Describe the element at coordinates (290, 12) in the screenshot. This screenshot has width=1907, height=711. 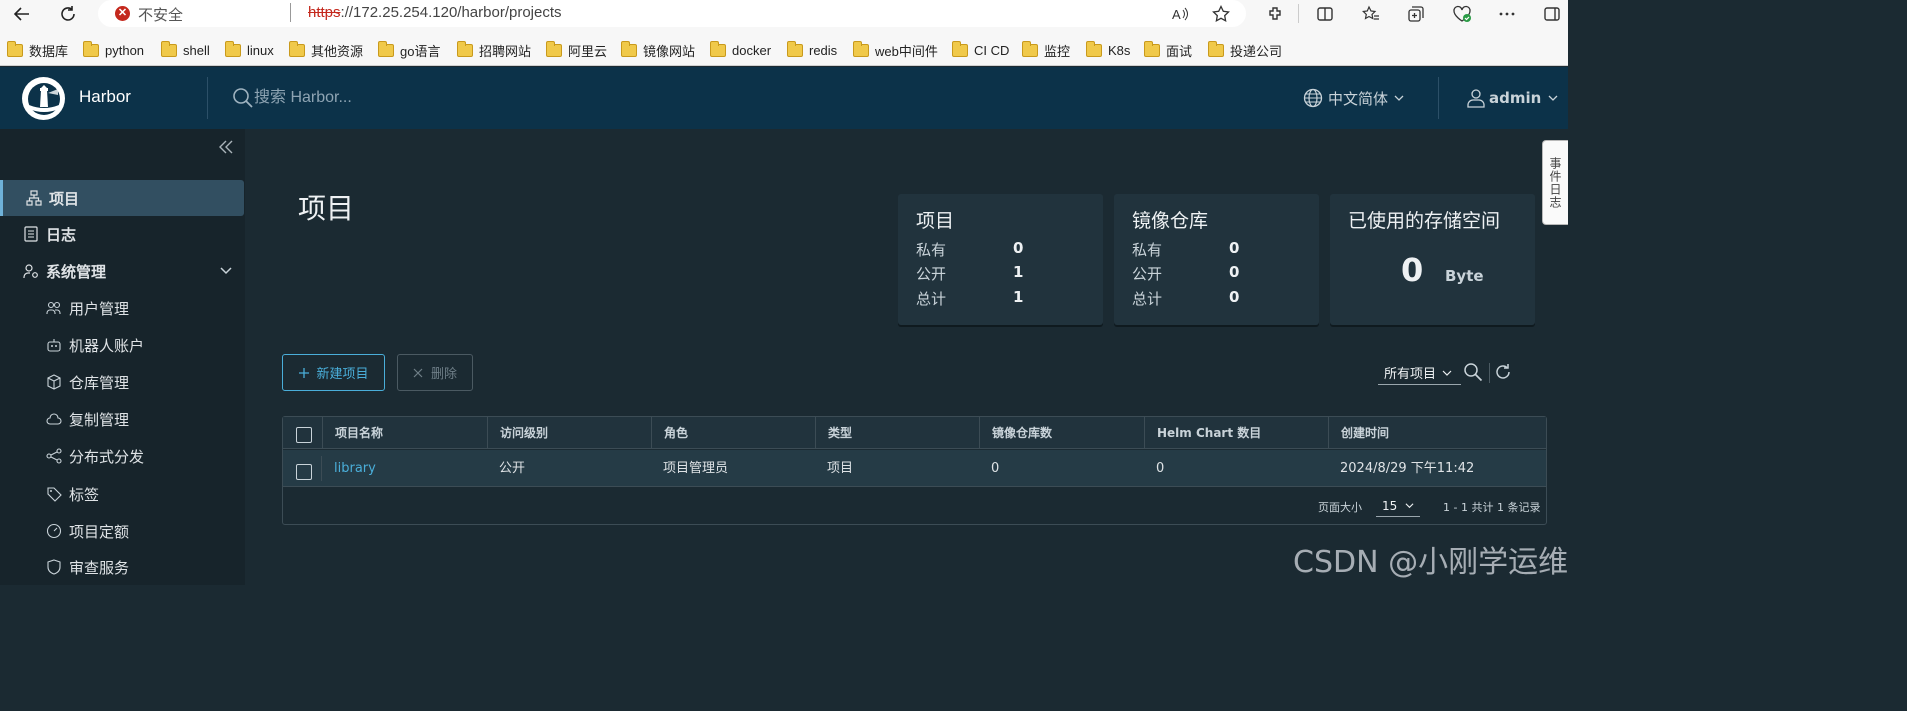
I see `url-separator` at that location.